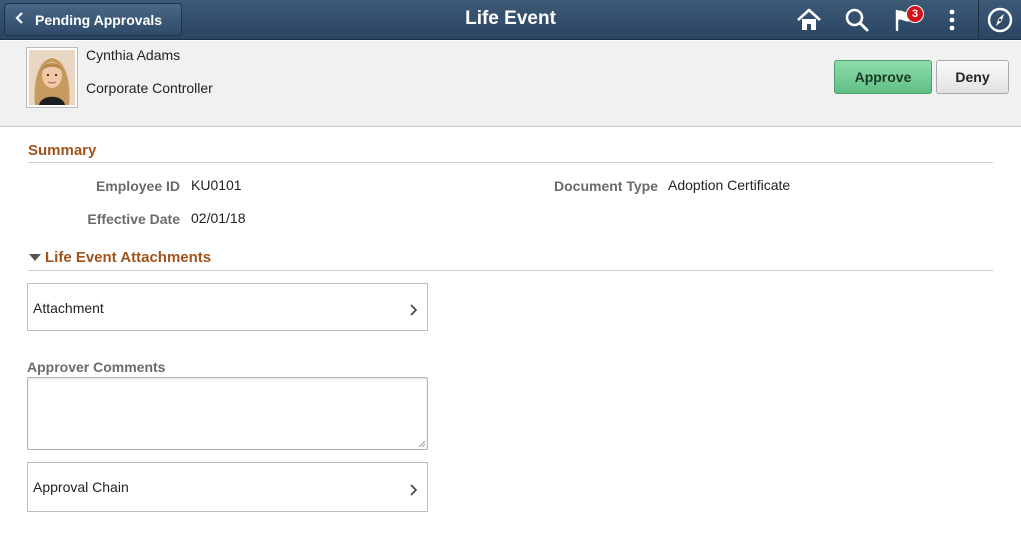  I want to click on document-type-label: Document Type, so click(606, 186).